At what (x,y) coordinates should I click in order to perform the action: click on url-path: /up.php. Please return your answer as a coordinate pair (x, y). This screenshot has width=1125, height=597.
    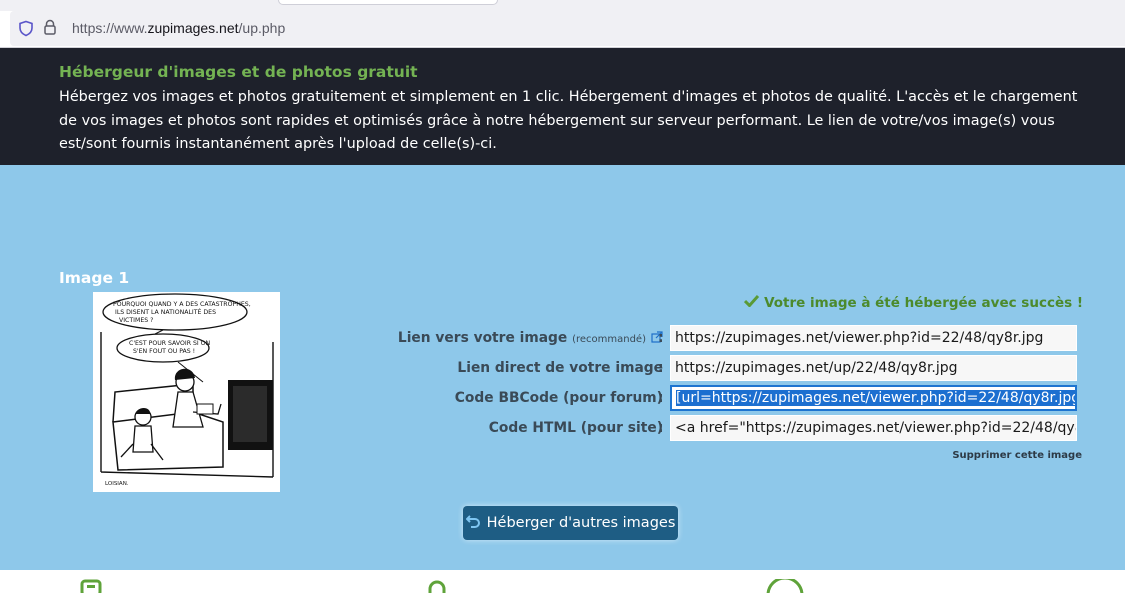
    Looking at the image, I should click on (262, 28).